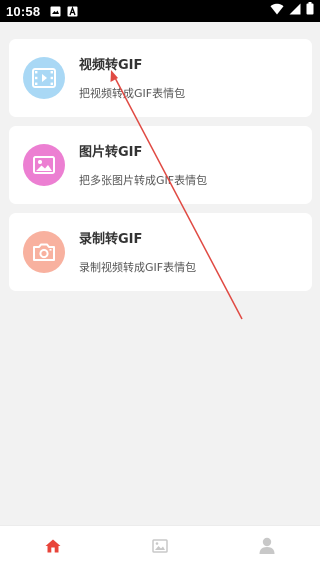 The image size is (320, 569). Describe the element at coordinates (277, 11) in the screenshot. I see `wifi-icon` at that location.